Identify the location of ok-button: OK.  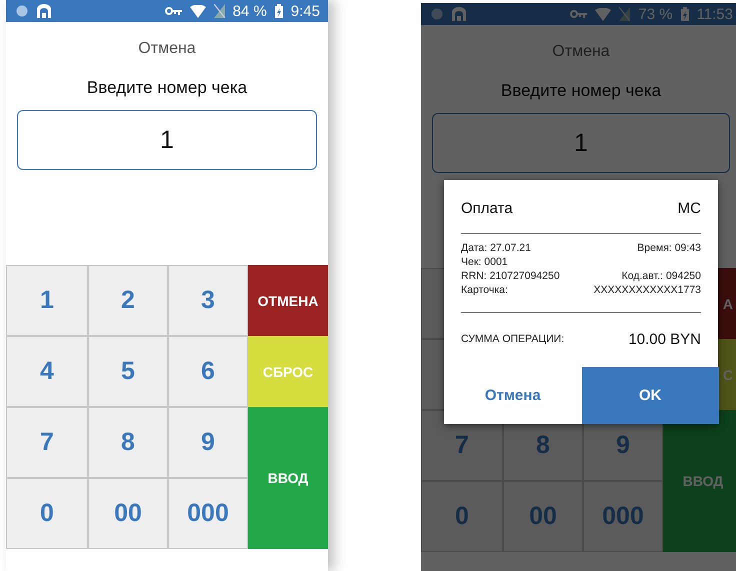
(650, 395).